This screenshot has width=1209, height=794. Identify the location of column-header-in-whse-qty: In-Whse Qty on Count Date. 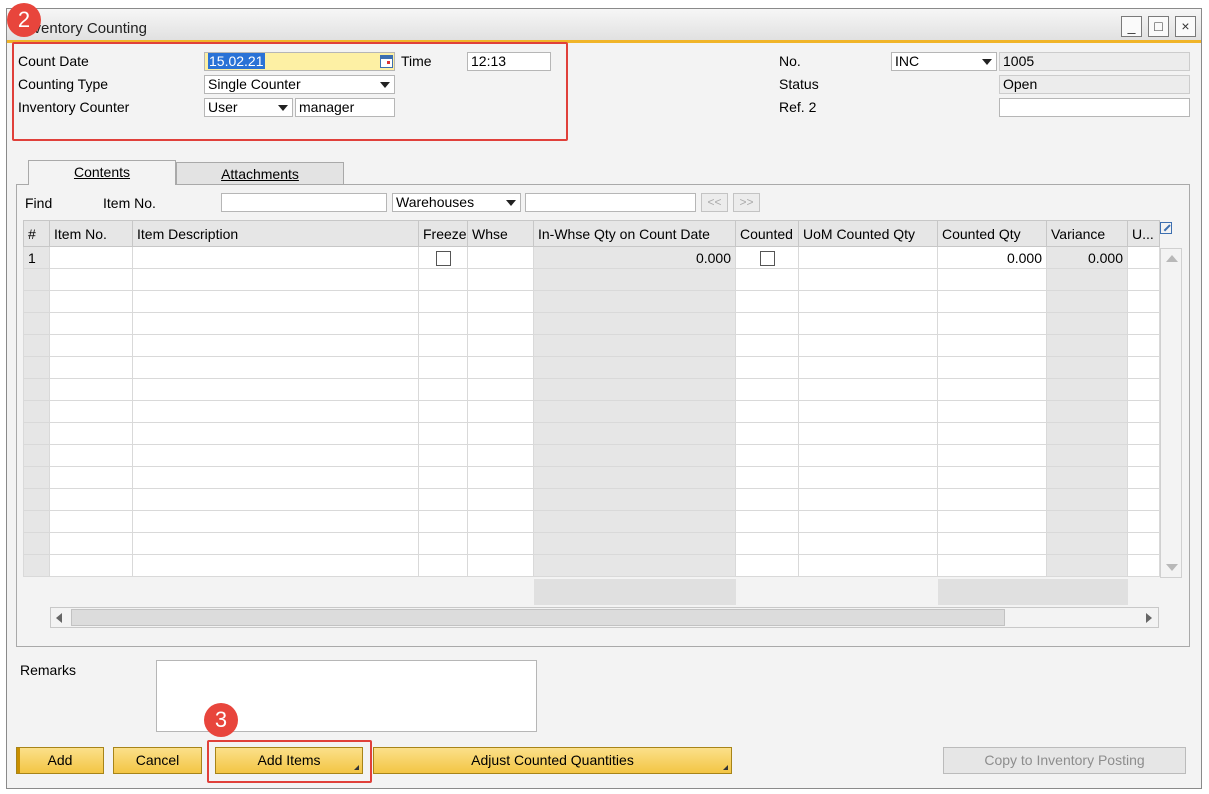
(634, 233).